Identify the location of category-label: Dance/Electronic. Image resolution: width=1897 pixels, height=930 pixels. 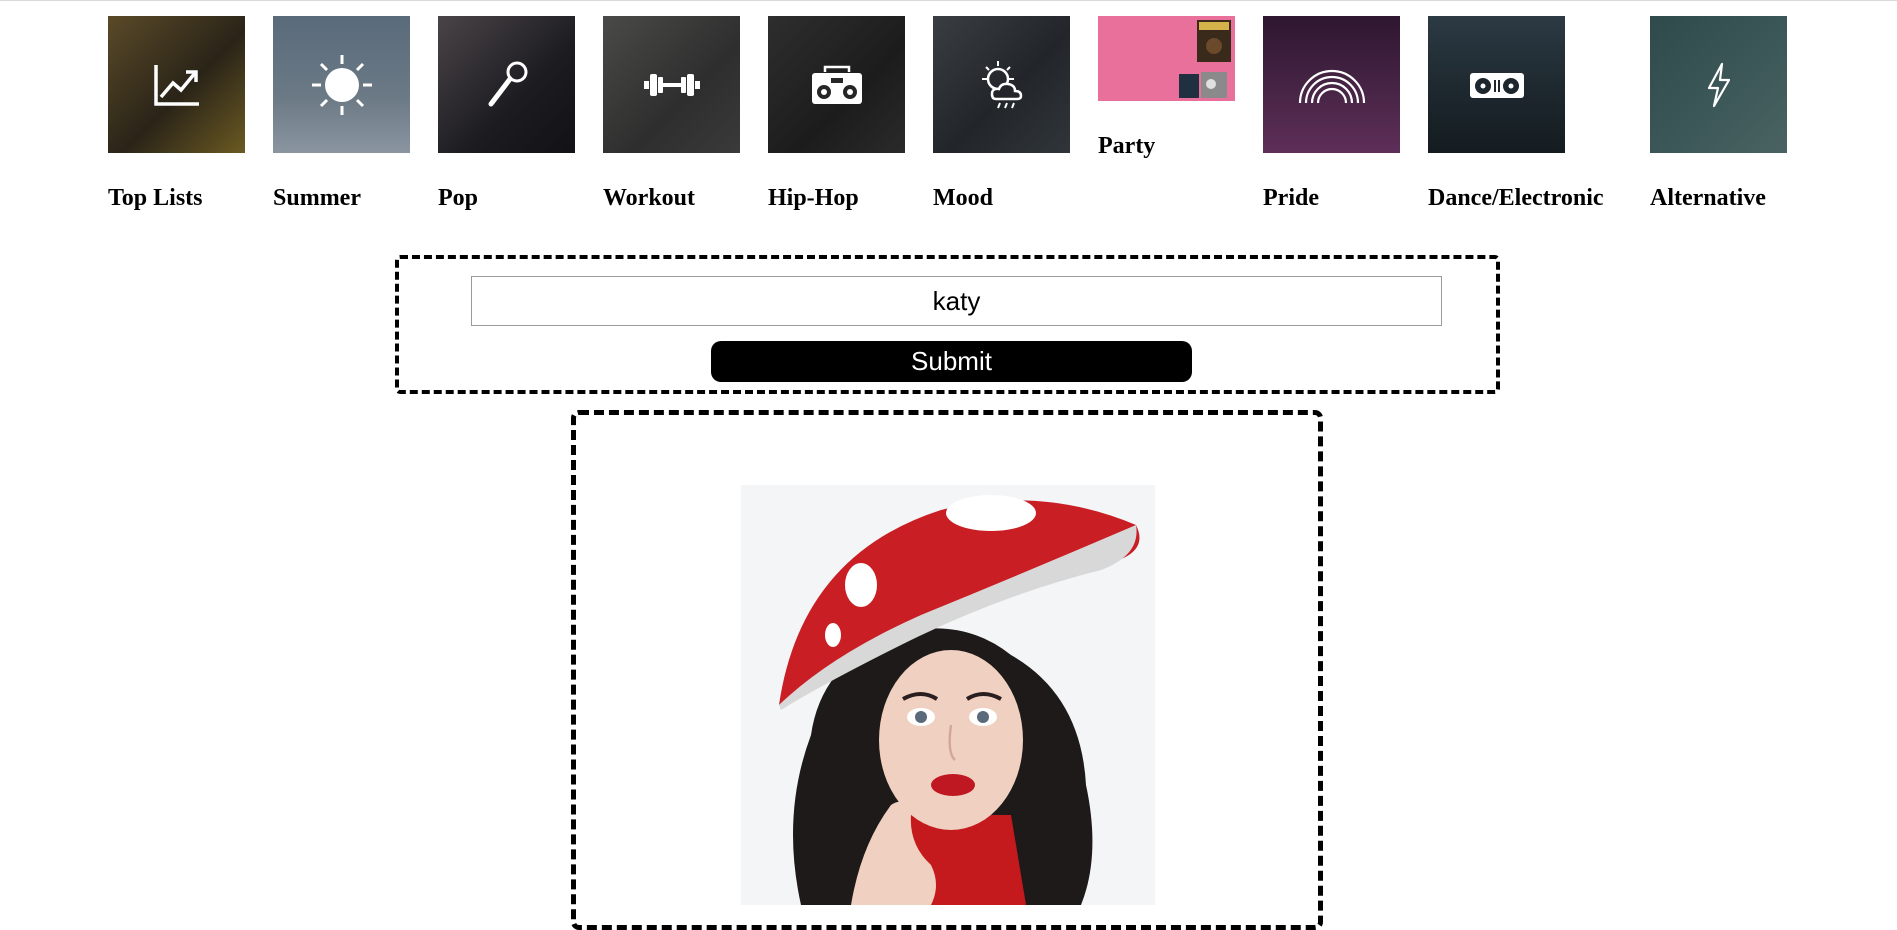
(1516, 198).